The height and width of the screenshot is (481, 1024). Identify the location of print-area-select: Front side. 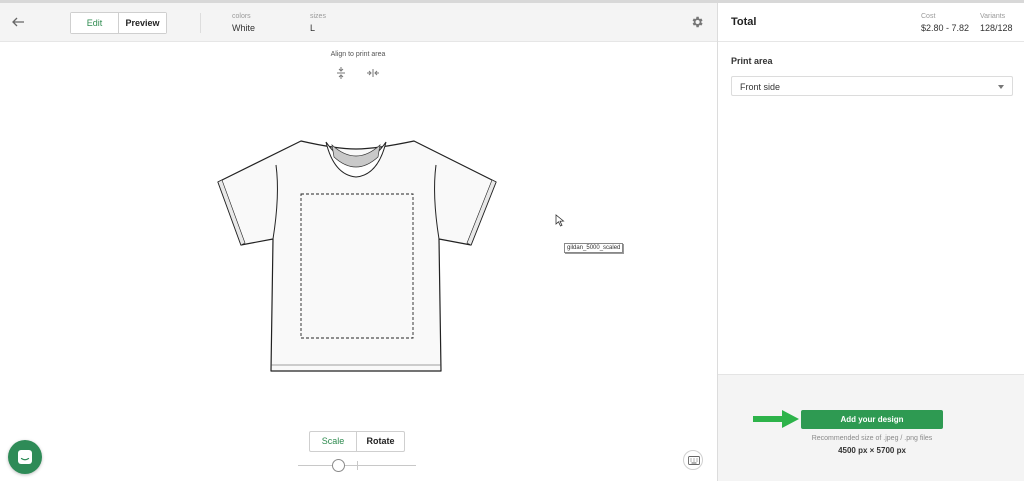
(872, 86).